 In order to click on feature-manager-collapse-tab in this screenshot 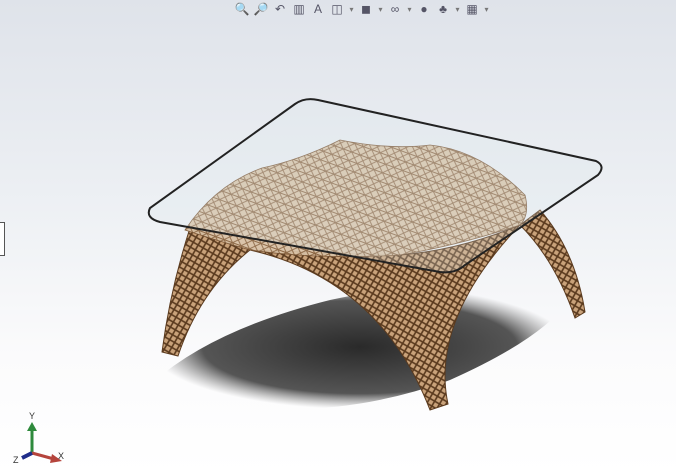, I will do `click(2, 239)`.